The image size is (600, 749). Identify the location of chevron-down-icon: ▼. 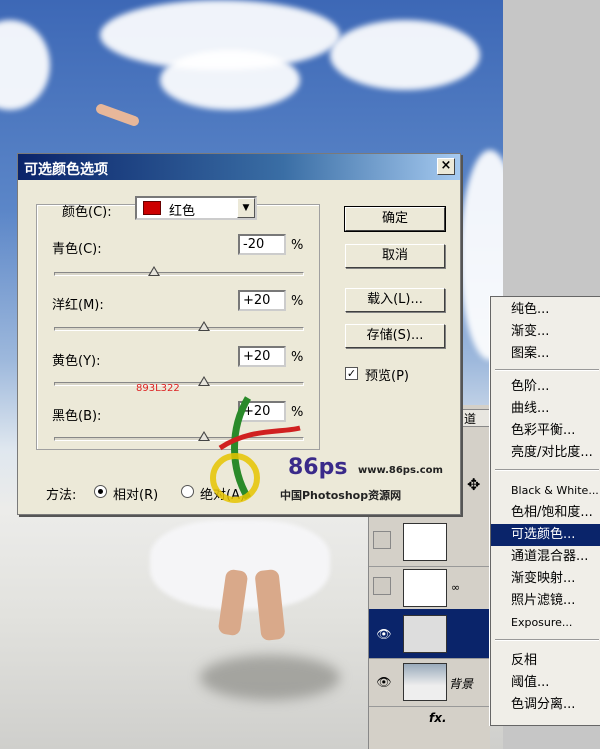
(246, 208).